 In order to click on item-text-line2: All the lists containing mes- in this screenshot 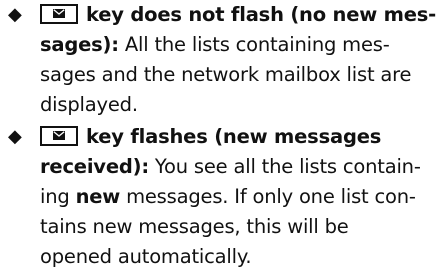, I will do `click(254, 44)`.